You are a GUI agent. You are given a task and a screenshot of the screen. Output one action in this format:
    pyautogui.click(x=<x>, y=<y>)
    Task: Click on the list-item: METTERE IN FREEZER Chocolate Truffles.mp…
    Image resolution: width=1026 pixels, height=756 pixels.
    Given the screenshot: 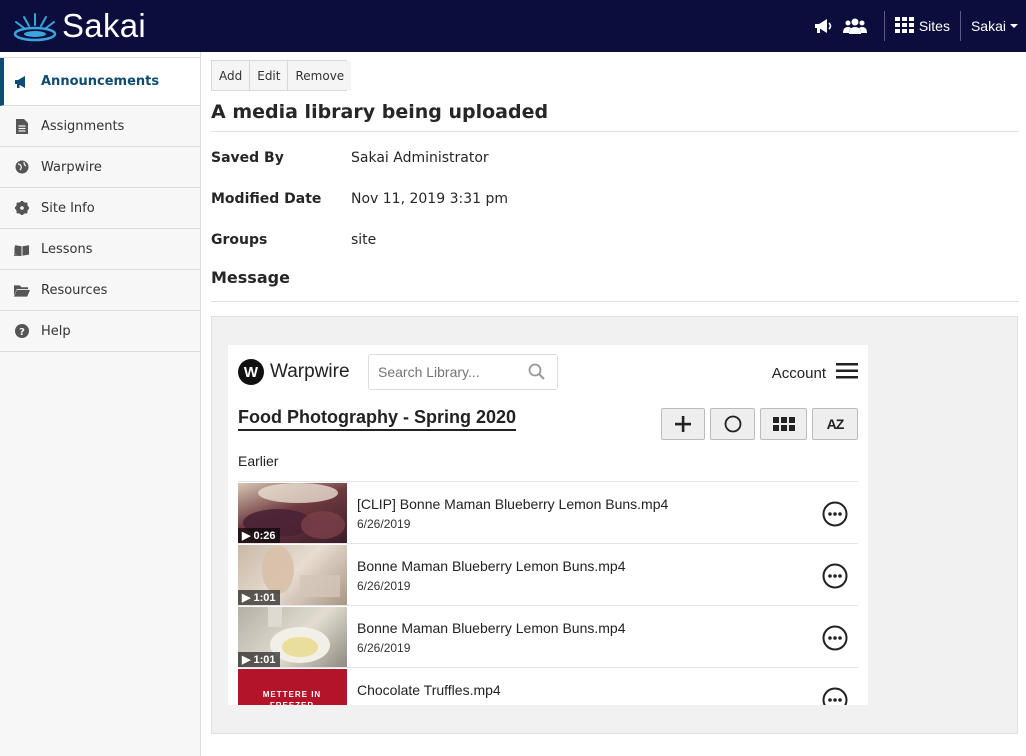 What is the action you would take?
    pyautogui.click(x=548, y=686)
    